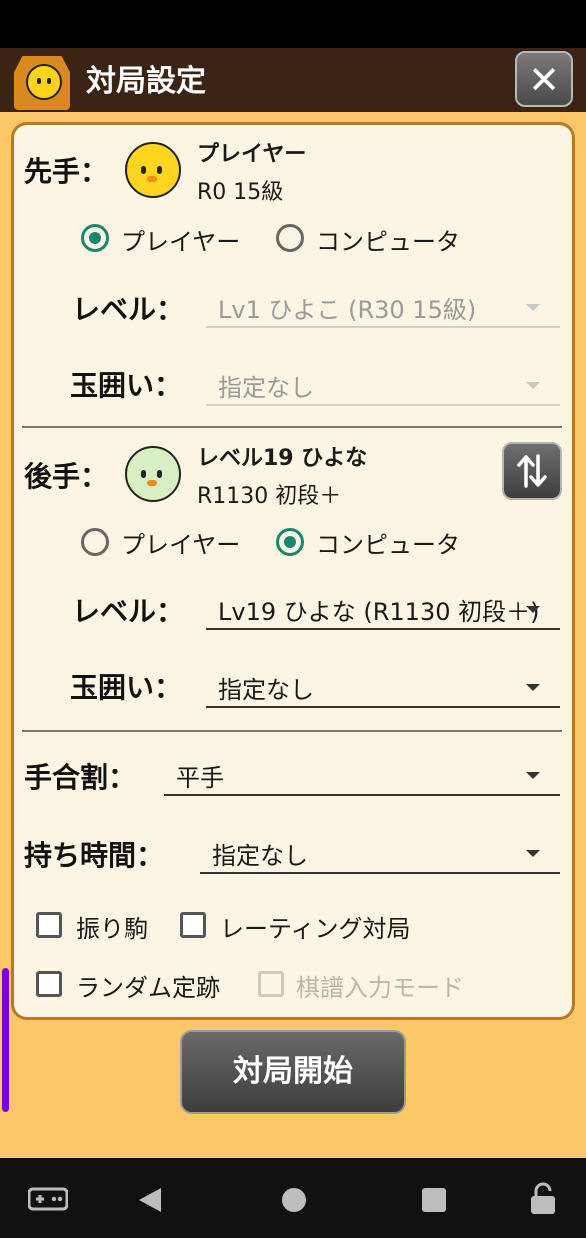 This screenshot has height=1238, width=586. Describe the element at coordinates (181, 545) in the screenshot. I see `gote-radio-player-label: プレイヤー` at that location.